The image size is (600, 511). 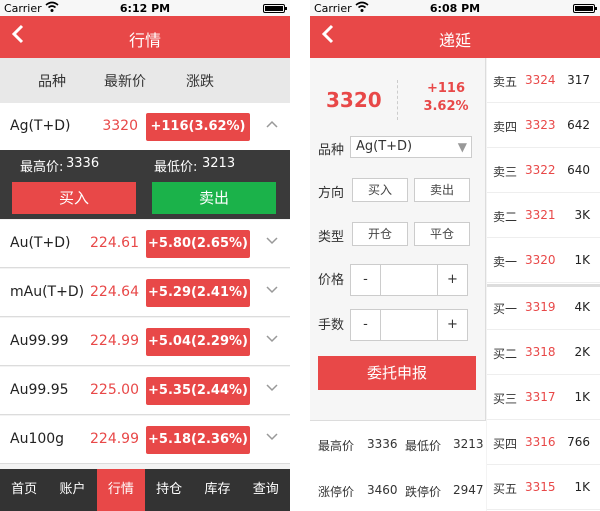 I want to click on ask-level: 卖四, so click(x=505, y=127).